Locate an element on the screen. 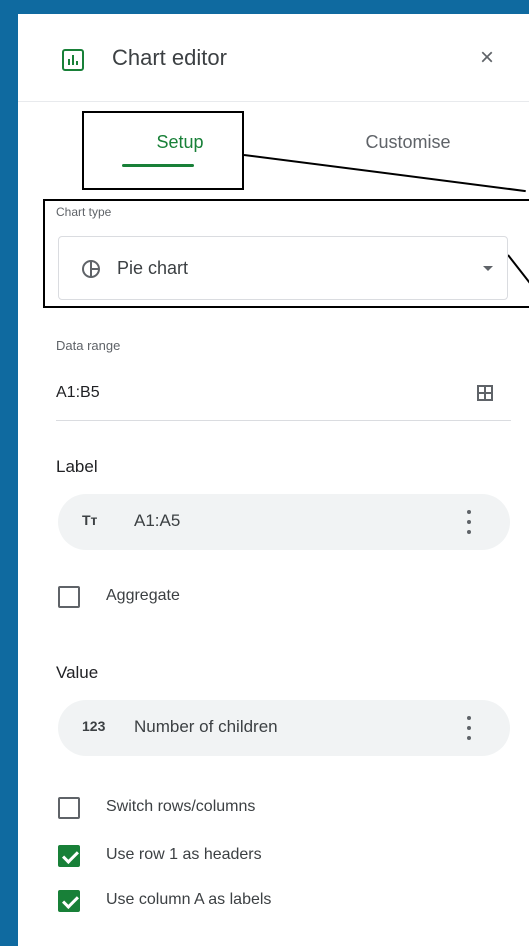  annotation-box-setup is located at coordinates (163, 150).